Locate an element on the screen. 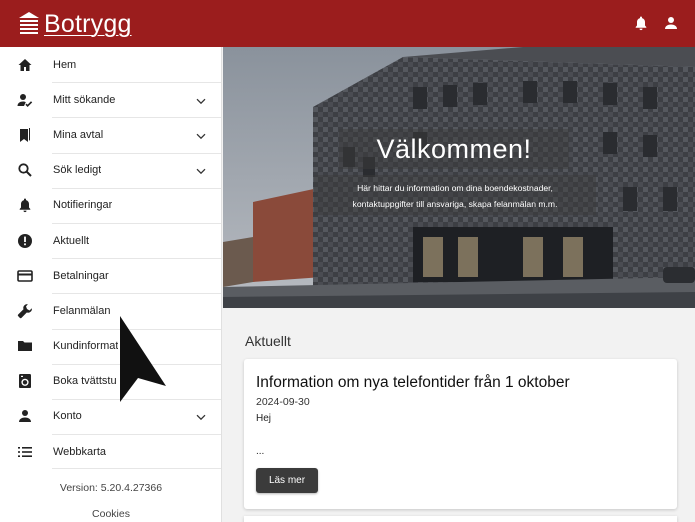  sidebar-item-label: Sök ledigt is located at coordinates (77, 170).